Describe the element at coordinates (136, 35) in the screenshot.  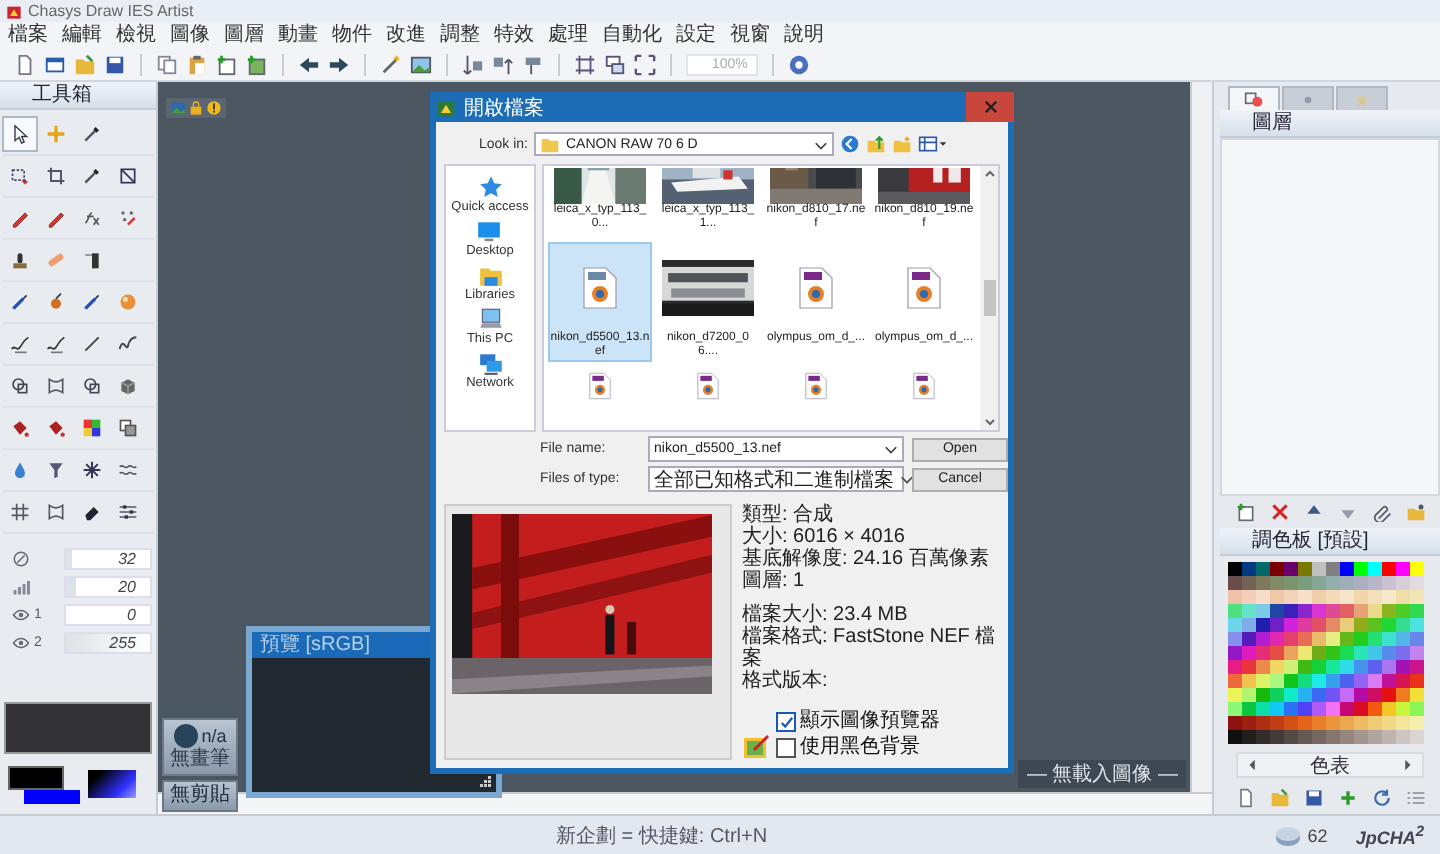
I see `menu-item: 檢視` at that location.